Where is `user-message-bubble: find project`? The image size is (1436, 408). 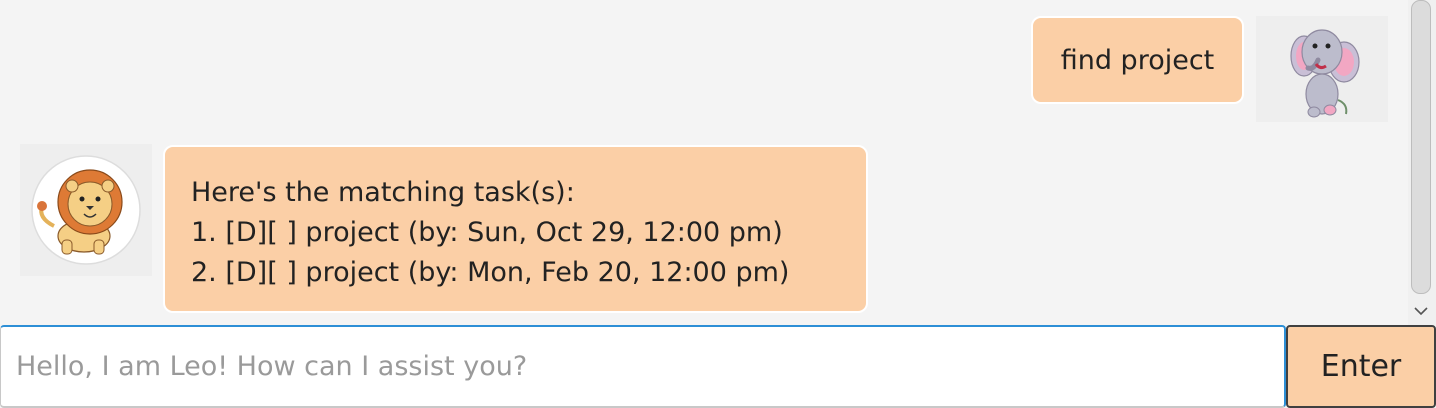 user-message-bubble: find project is located at coordinates (1137, 60).